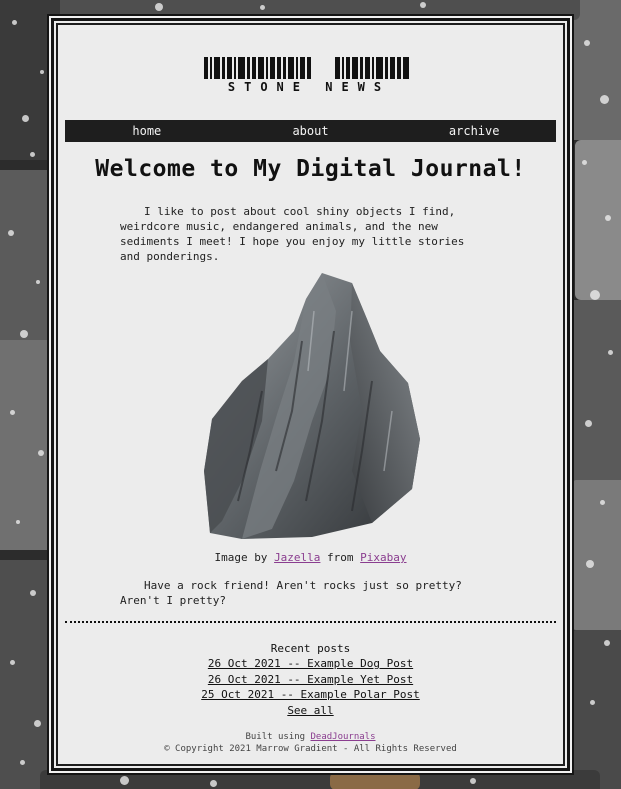 The width and height of the screenshot is (621, 789). I want to click on built-using-line: Built using DeadJournals, so click(310, 737).